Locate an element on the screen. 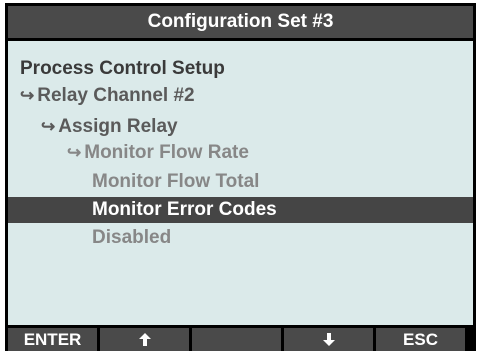  menu-option: Monitor Flow Total is located at coordinates (240, 182).